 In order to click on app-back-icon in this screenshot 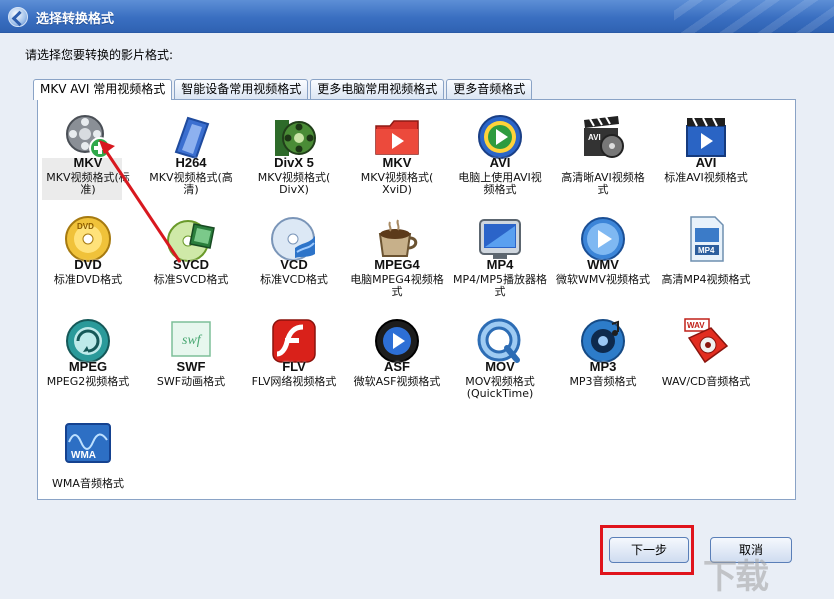, I will do `click(18, 17)`.